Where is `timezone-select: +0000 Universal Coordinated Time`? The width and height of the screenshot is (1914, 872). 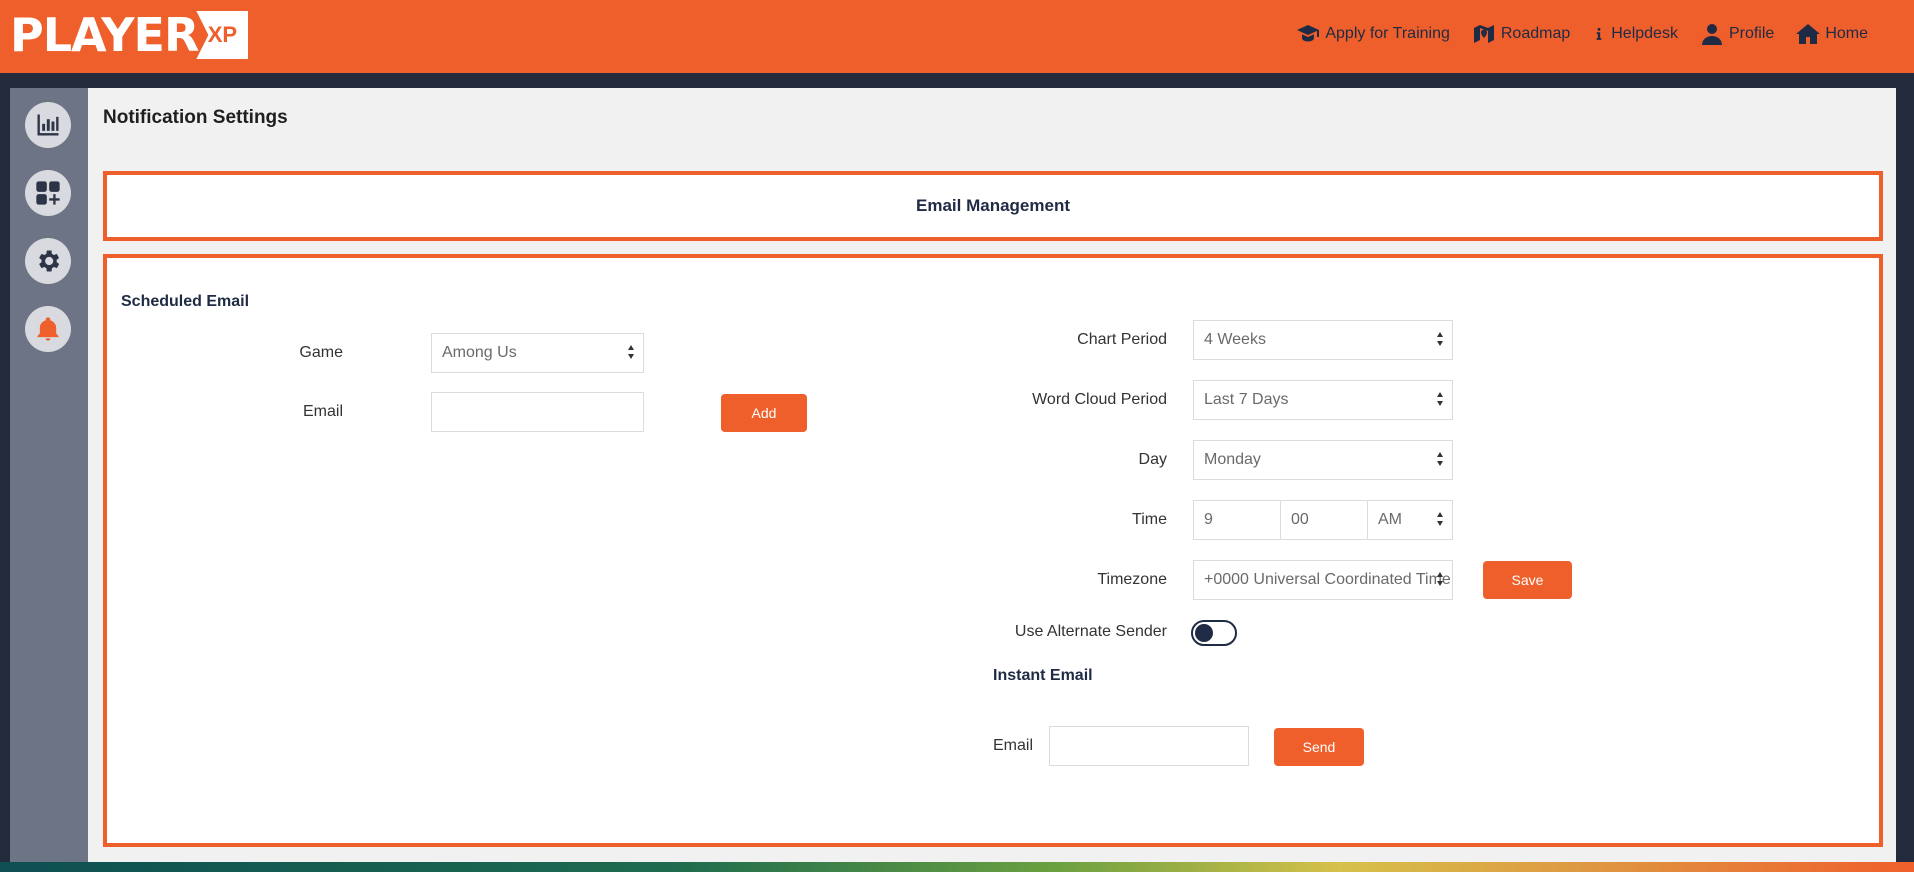 timezone-select: +0000 Universal Coordinated Time is located at coordinates (1323, 580).